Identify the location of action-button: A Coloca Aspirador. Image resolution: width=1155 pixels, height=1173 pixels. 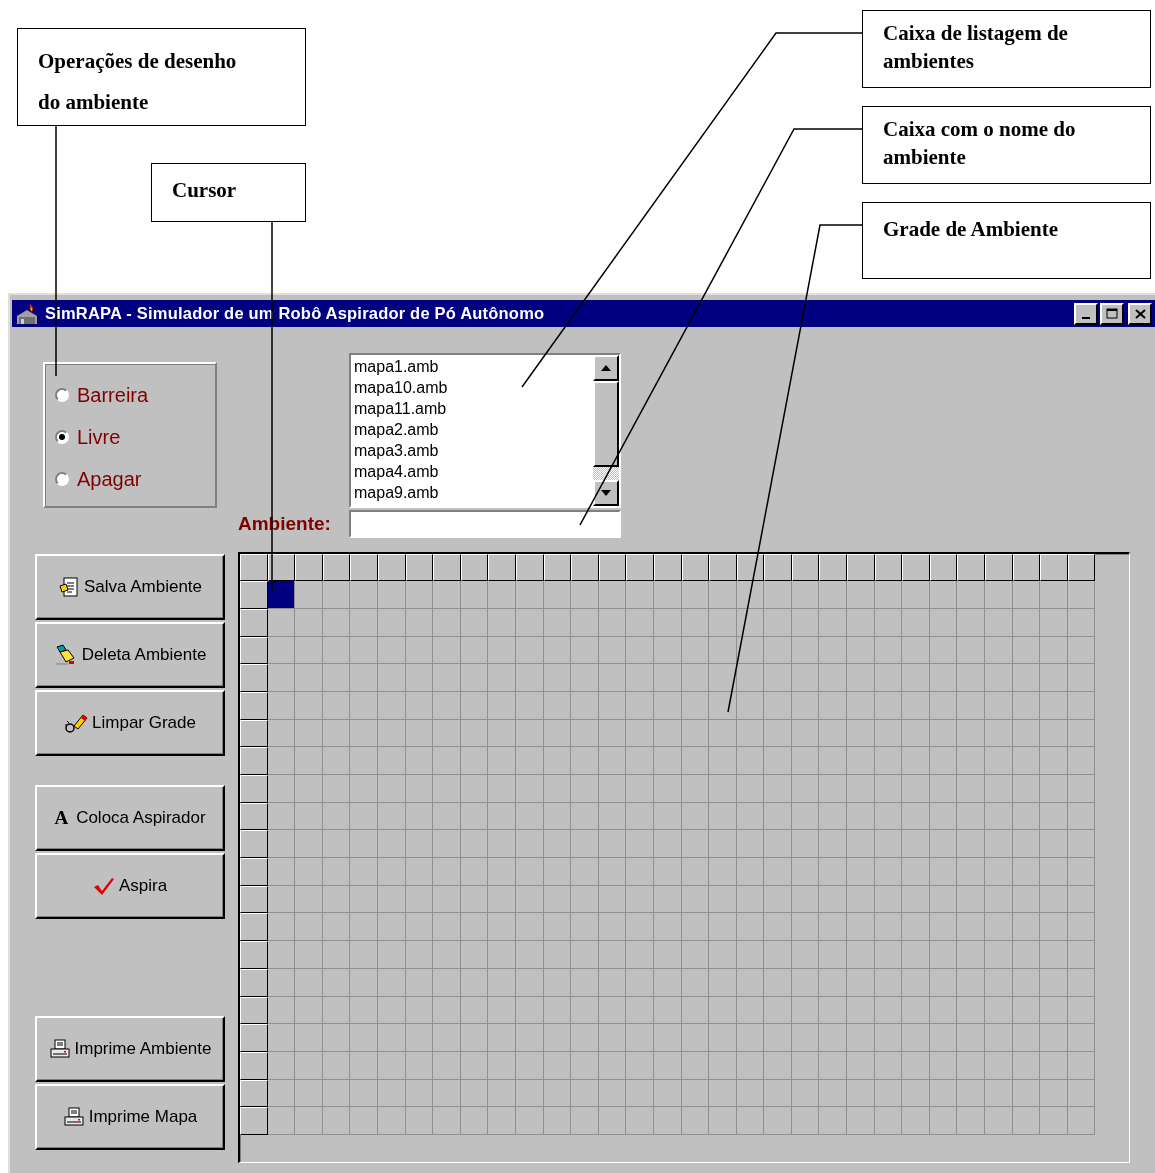
(130, 818).